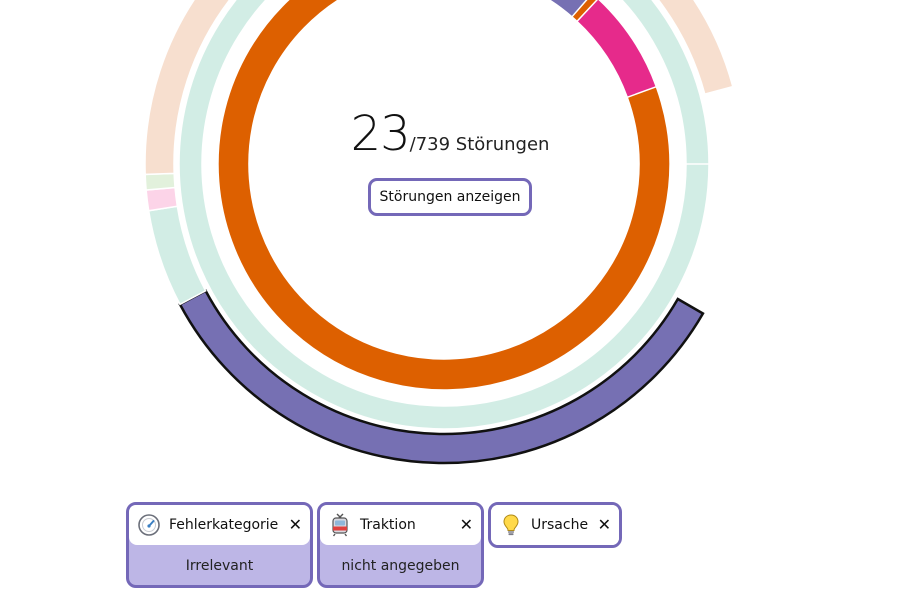 The height and width of the screenshot is (600, 900). What do you see at coordinates (160, 181) in the screenshot?
I see `ring-segment-outer-light-green` at bounding box center [160, 181].